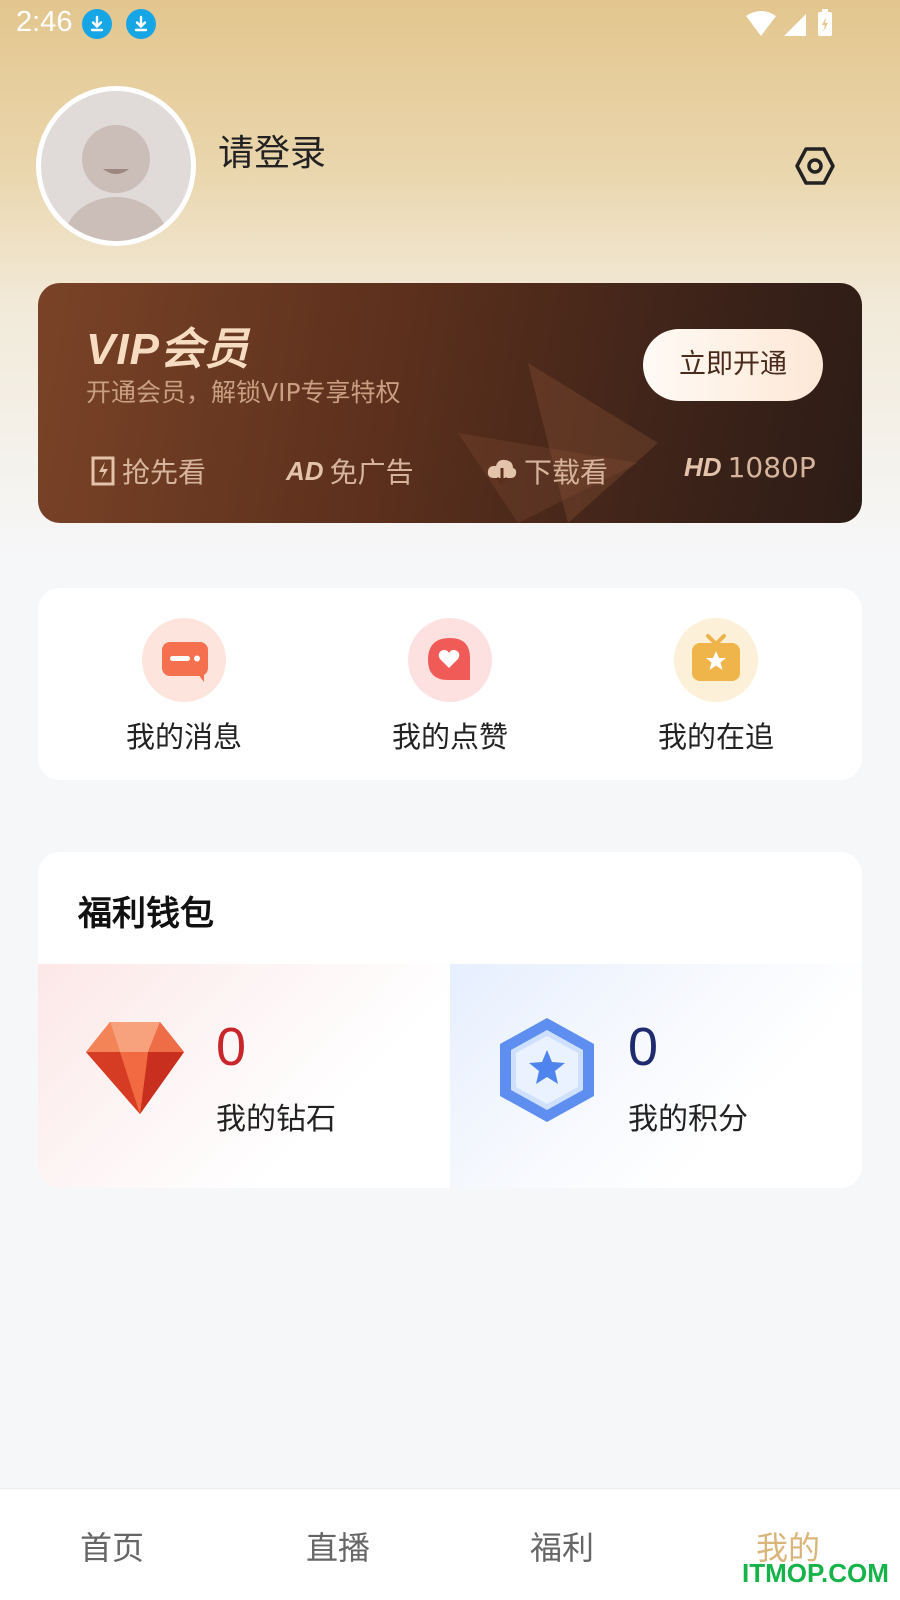 The width and height of the screenshot is (900, 1600). I want to click on heart-icon, so click(450, 660).